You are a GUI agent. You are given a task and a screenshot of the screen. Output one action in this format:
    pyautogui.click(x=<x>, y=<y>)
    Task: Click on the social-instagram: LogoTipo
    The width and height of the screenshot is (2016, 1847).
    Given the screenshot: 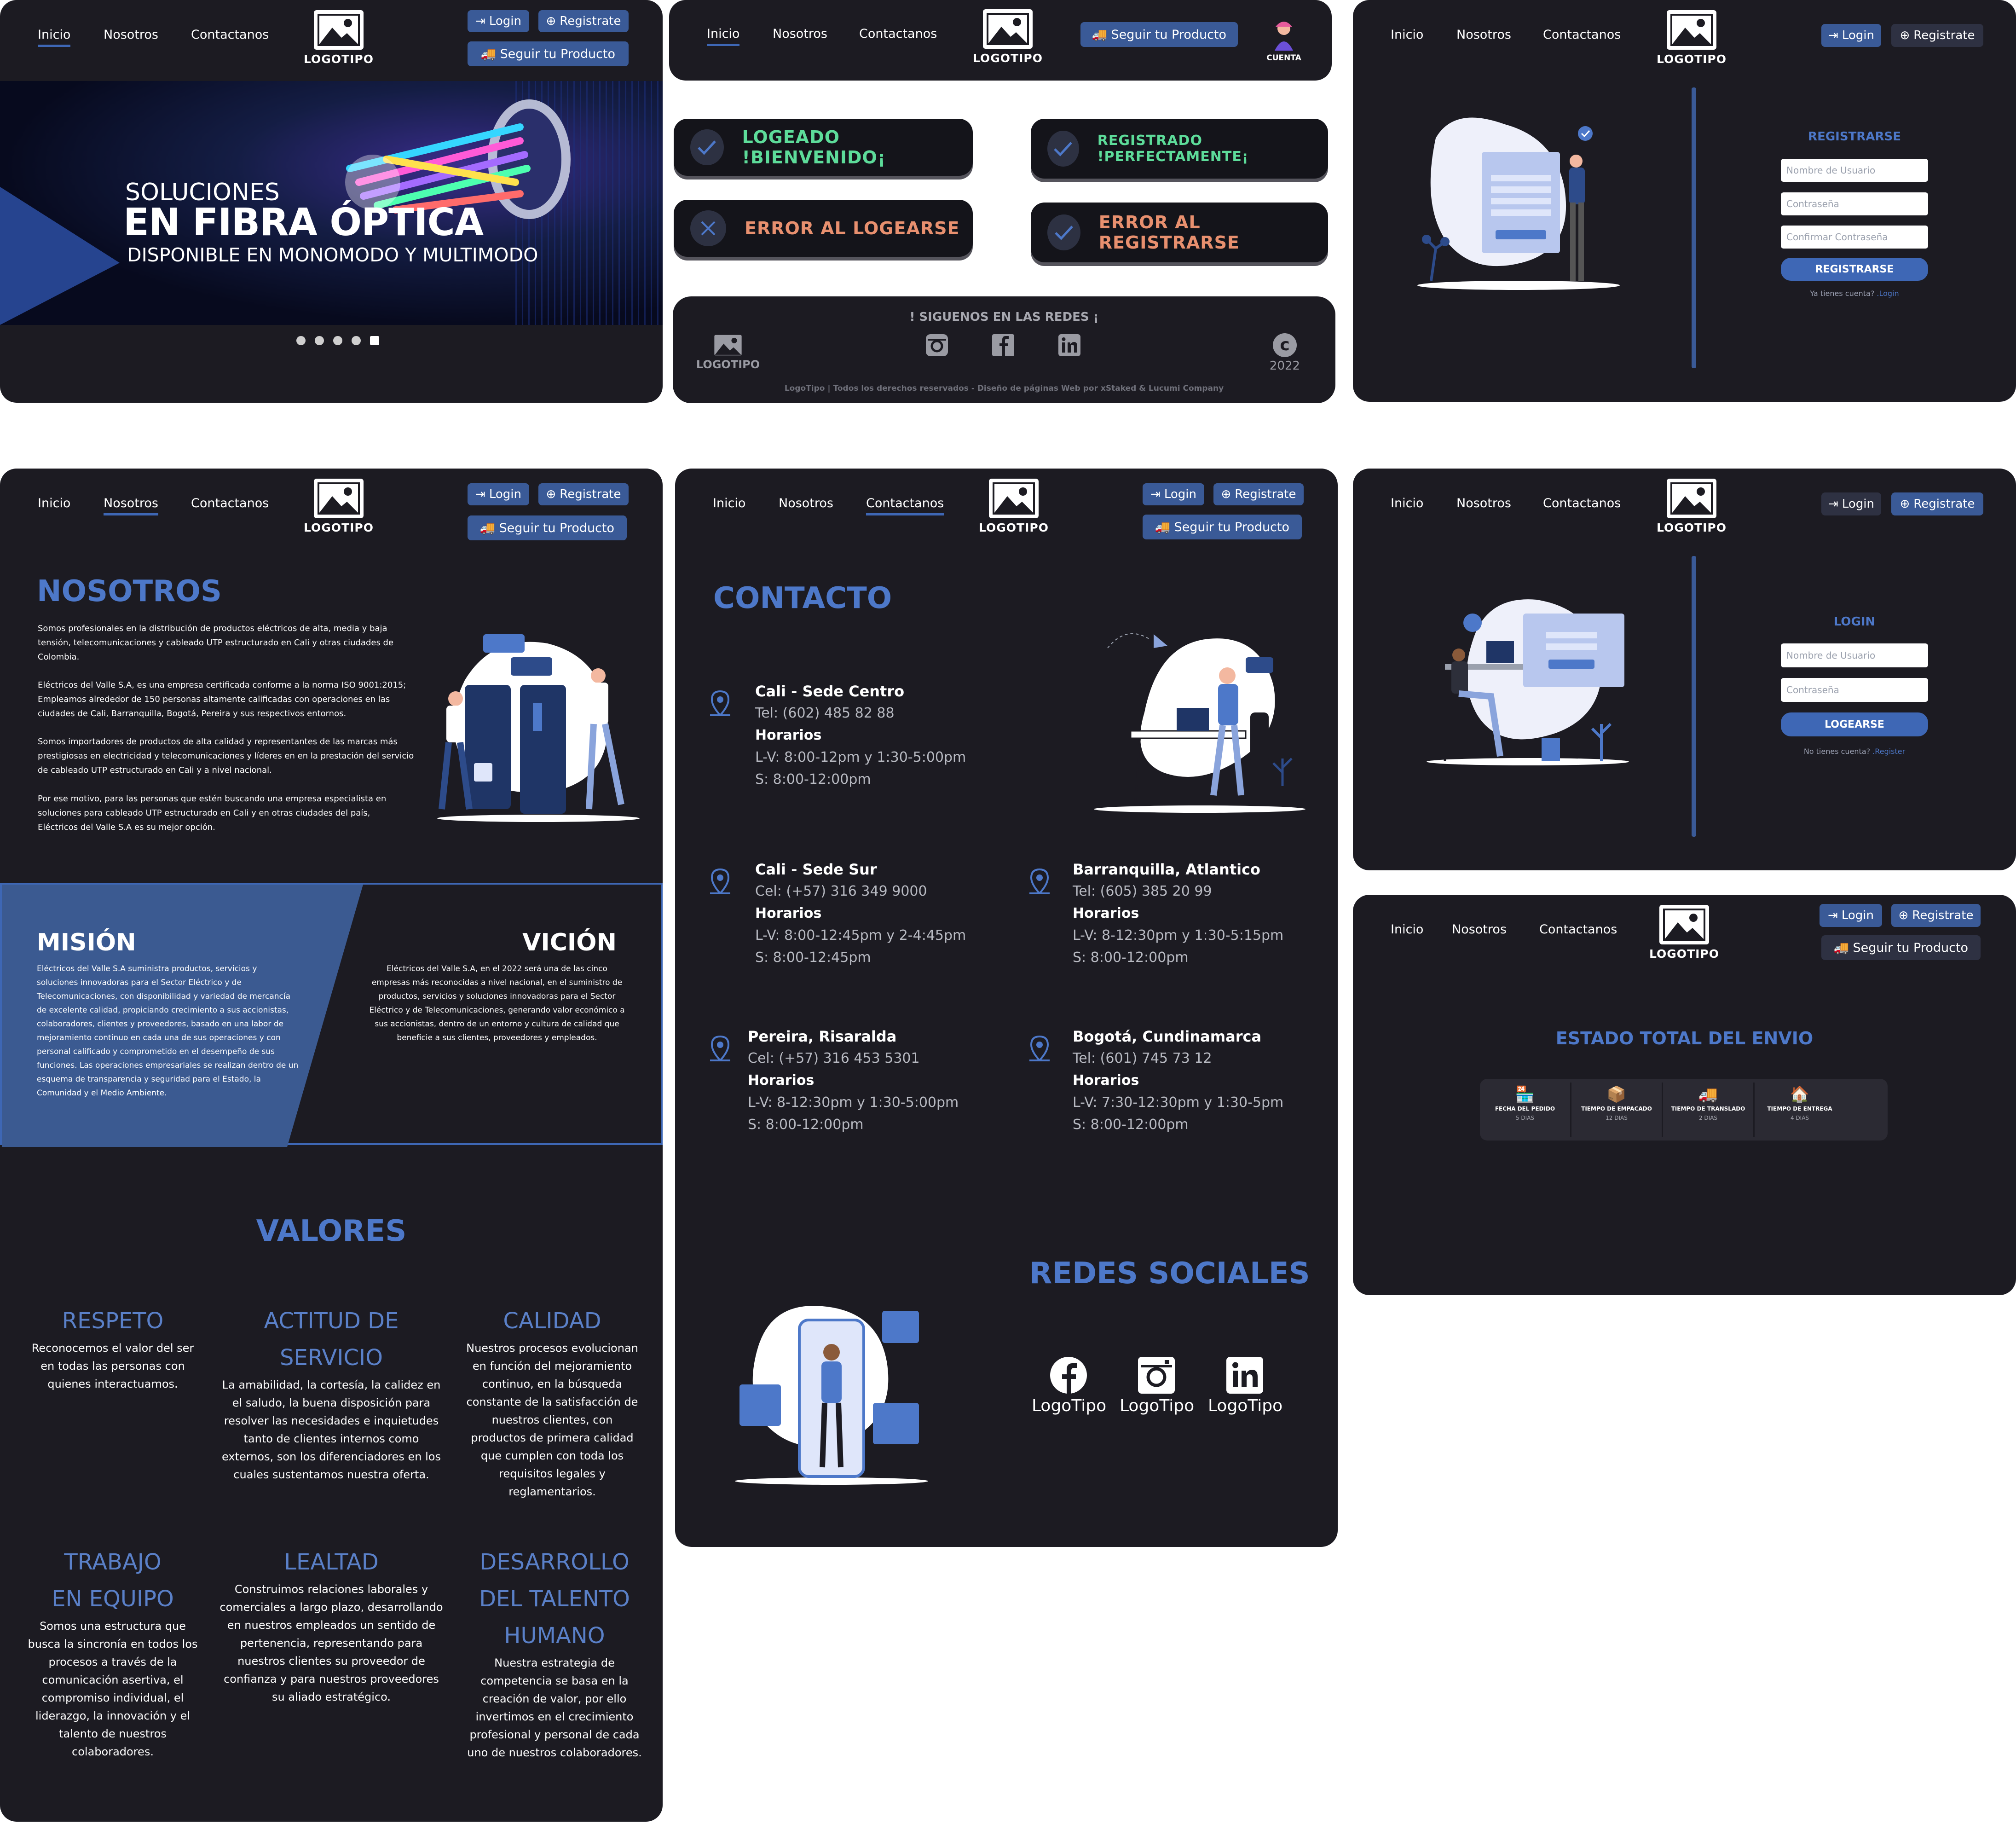 What is the action you would take?
    pyautogui.click(x=1157, y=1385)
    